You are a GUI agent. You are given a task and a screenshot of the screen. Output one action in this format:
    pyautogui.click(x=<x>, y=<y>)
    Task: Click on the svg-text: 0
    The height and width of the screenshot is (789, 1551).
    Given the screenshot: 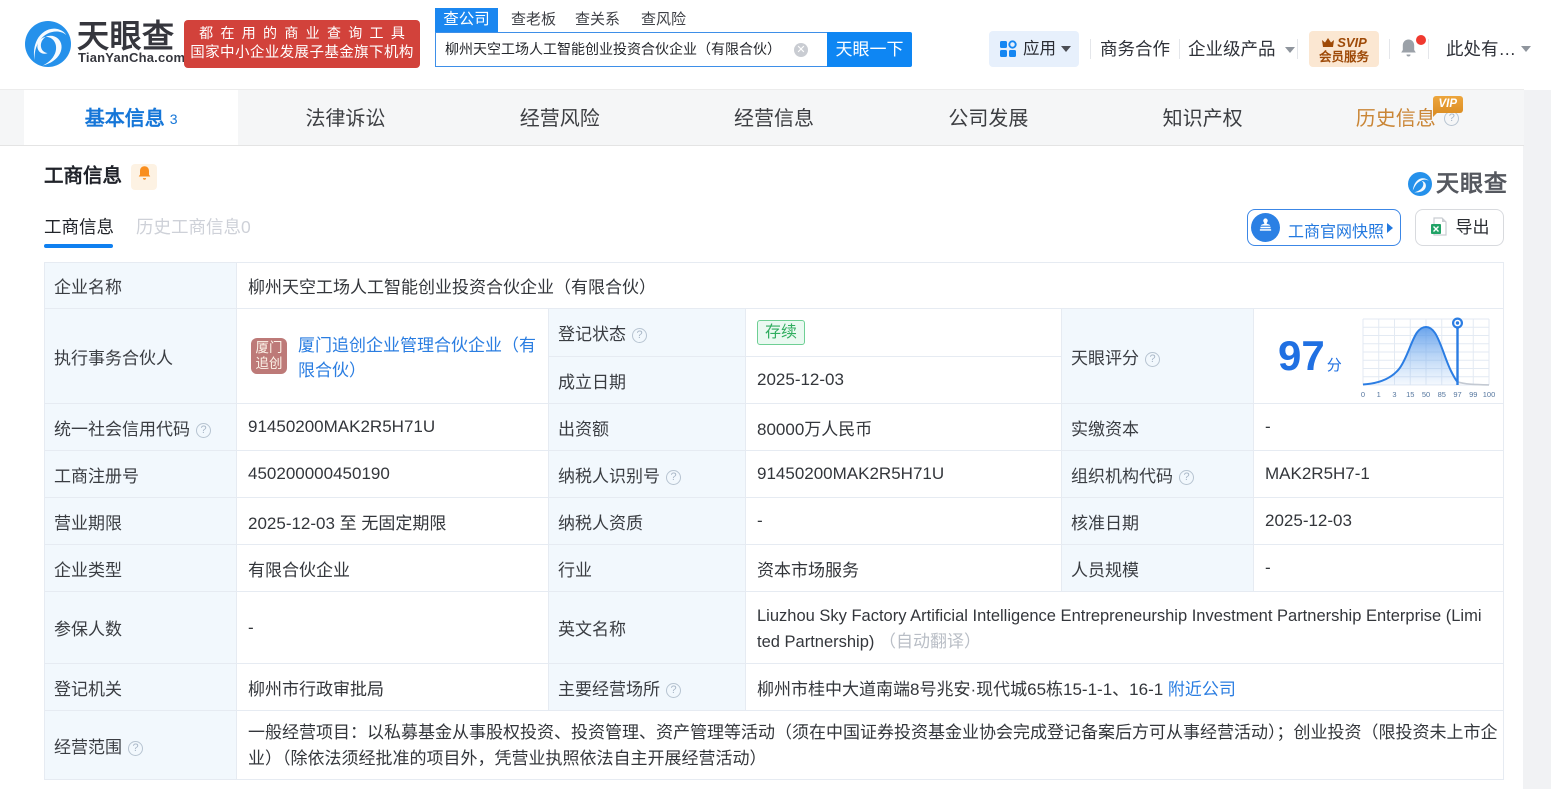 What is the action you would take?
    pyautogui.click(x=1363, y=394)
    